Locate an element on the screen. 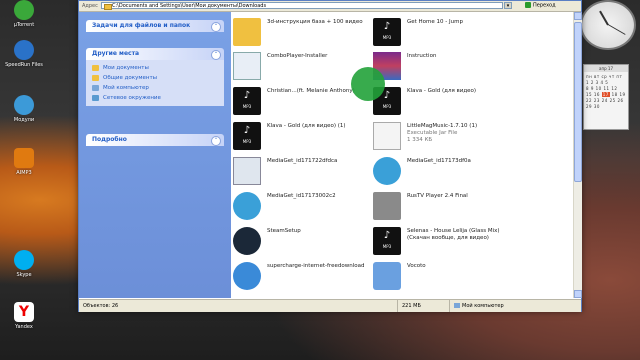 This screenshot has height=360, width=640. clock-widget is located at coordinates (608, 25).